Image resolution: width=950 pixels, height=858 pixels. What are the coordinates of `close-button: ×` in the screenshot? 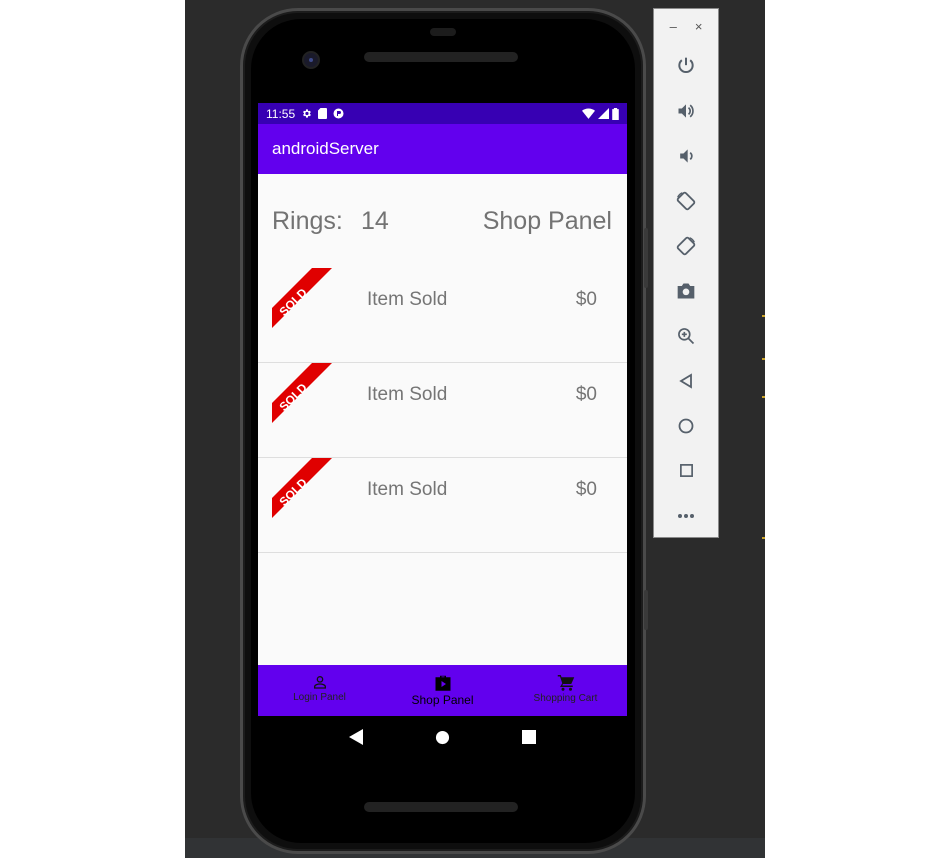 It's located at (699, 26).